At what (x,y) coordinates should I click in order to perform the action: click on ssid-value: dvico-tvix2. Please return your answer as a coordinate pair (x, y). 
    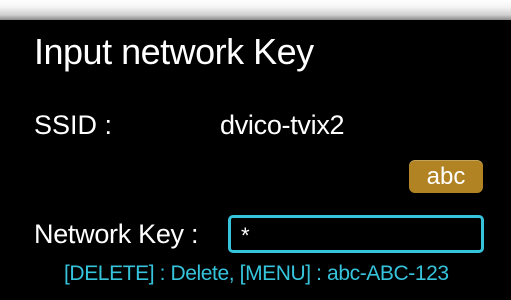
    Looking at the image, I should click on (282, 125).